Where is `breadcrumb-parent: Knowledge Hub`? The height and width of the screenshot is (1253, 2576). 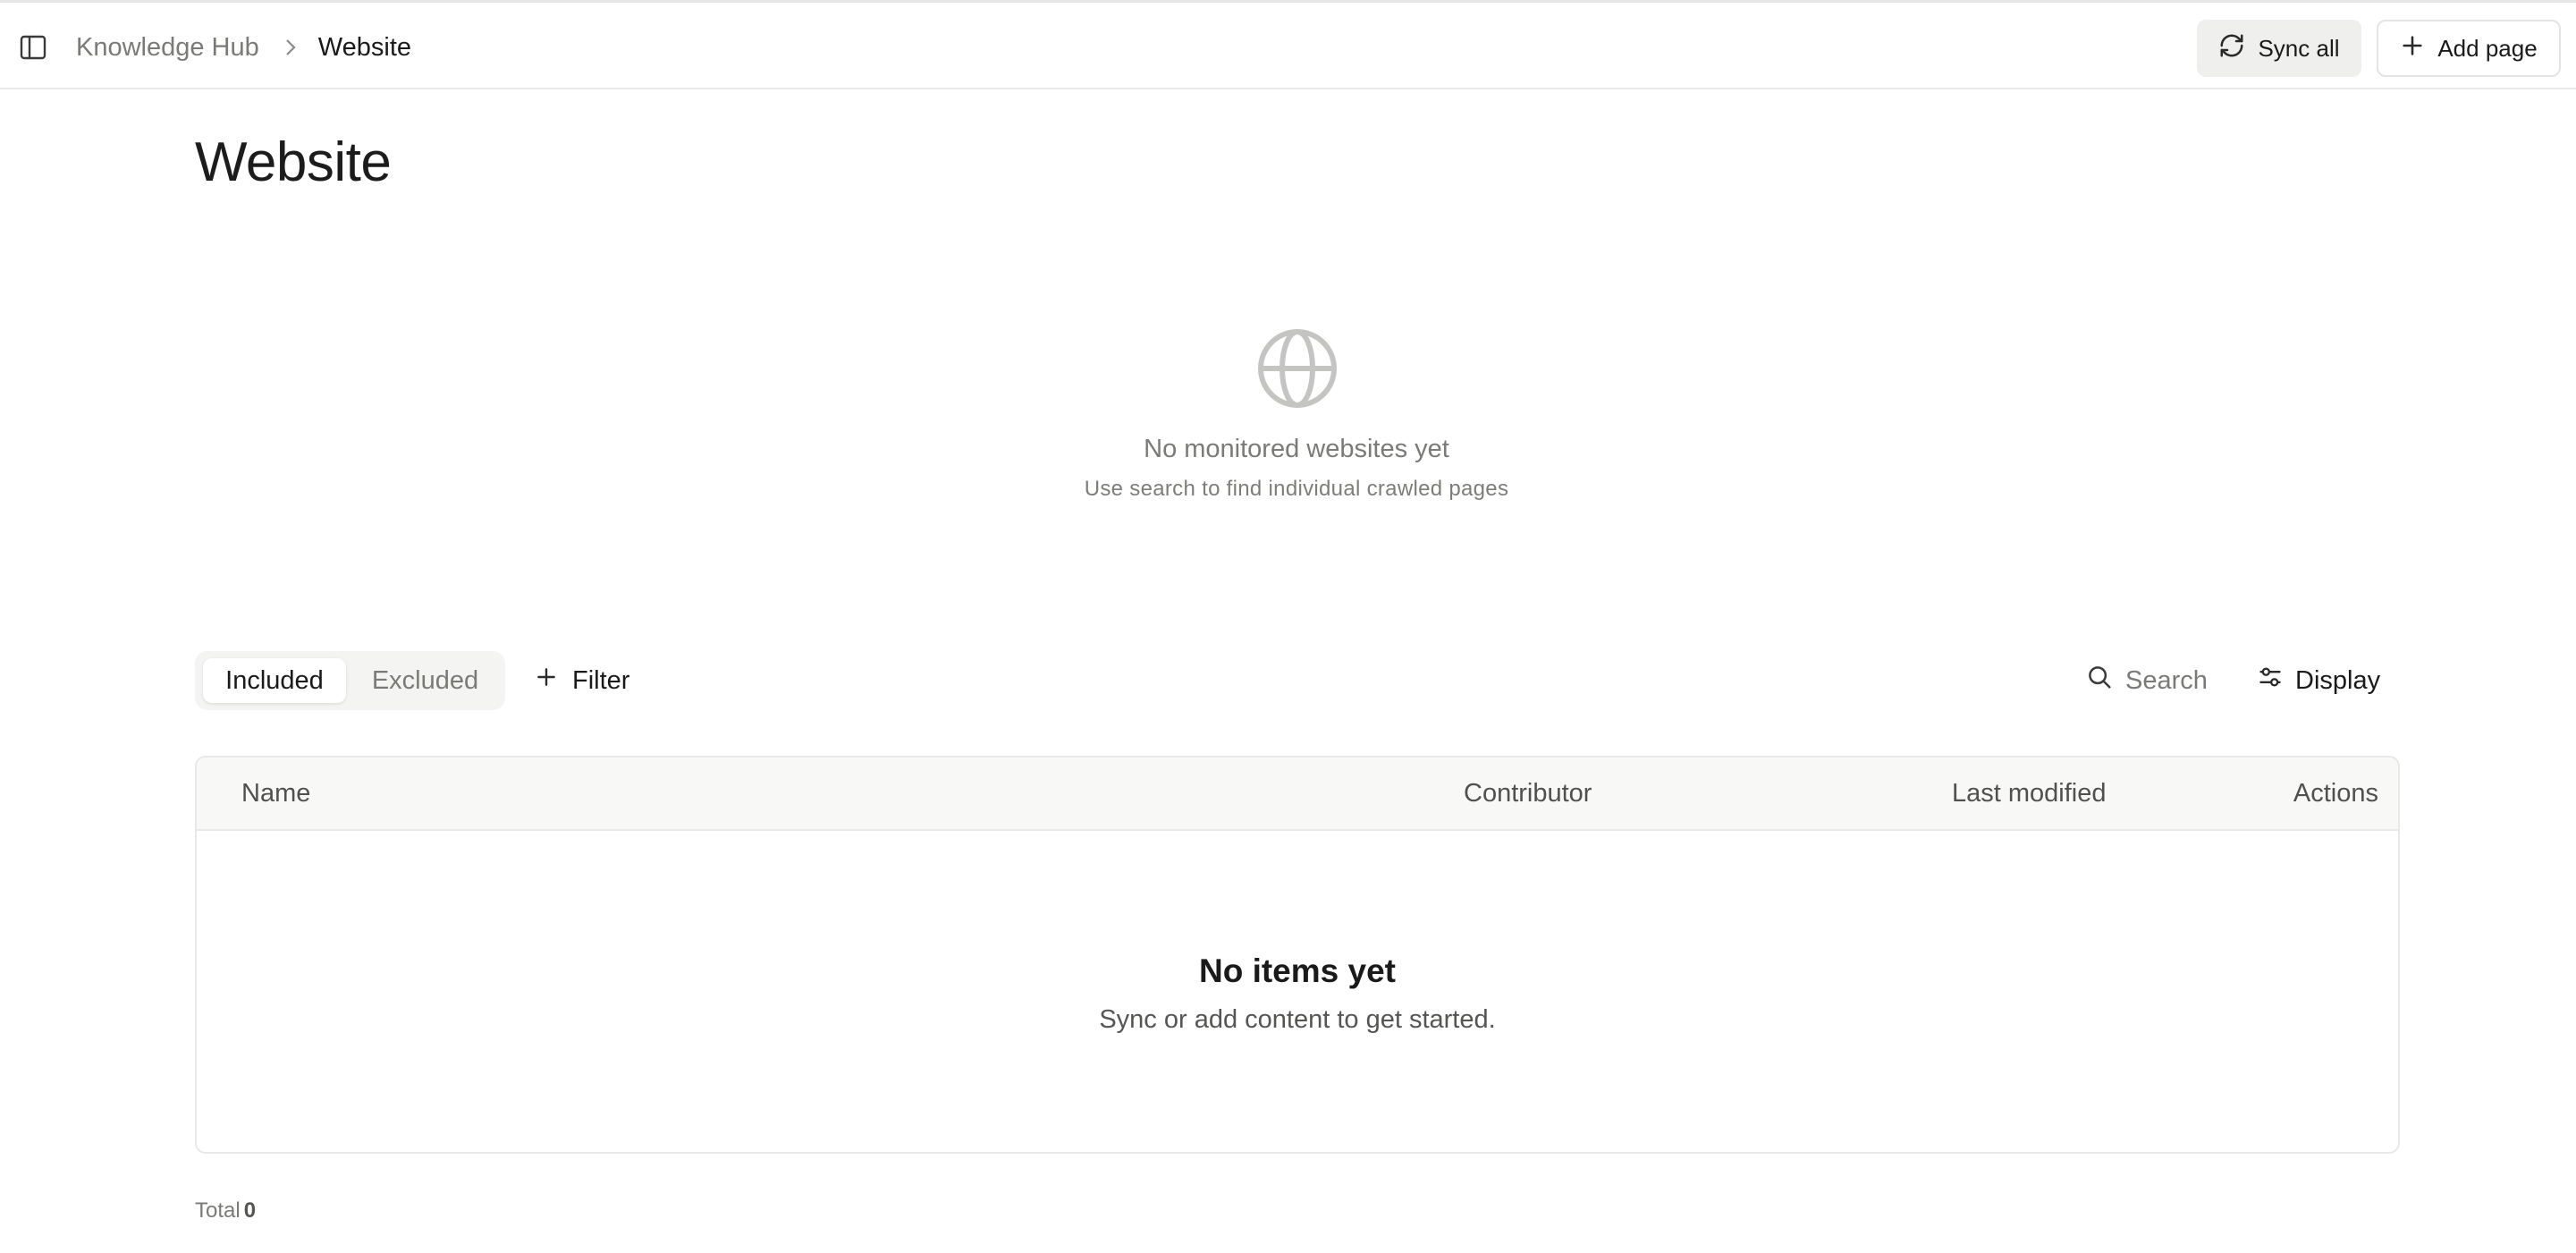
breadcrumb-parent: Knowledge Hub is located at coordinates (167, 48).